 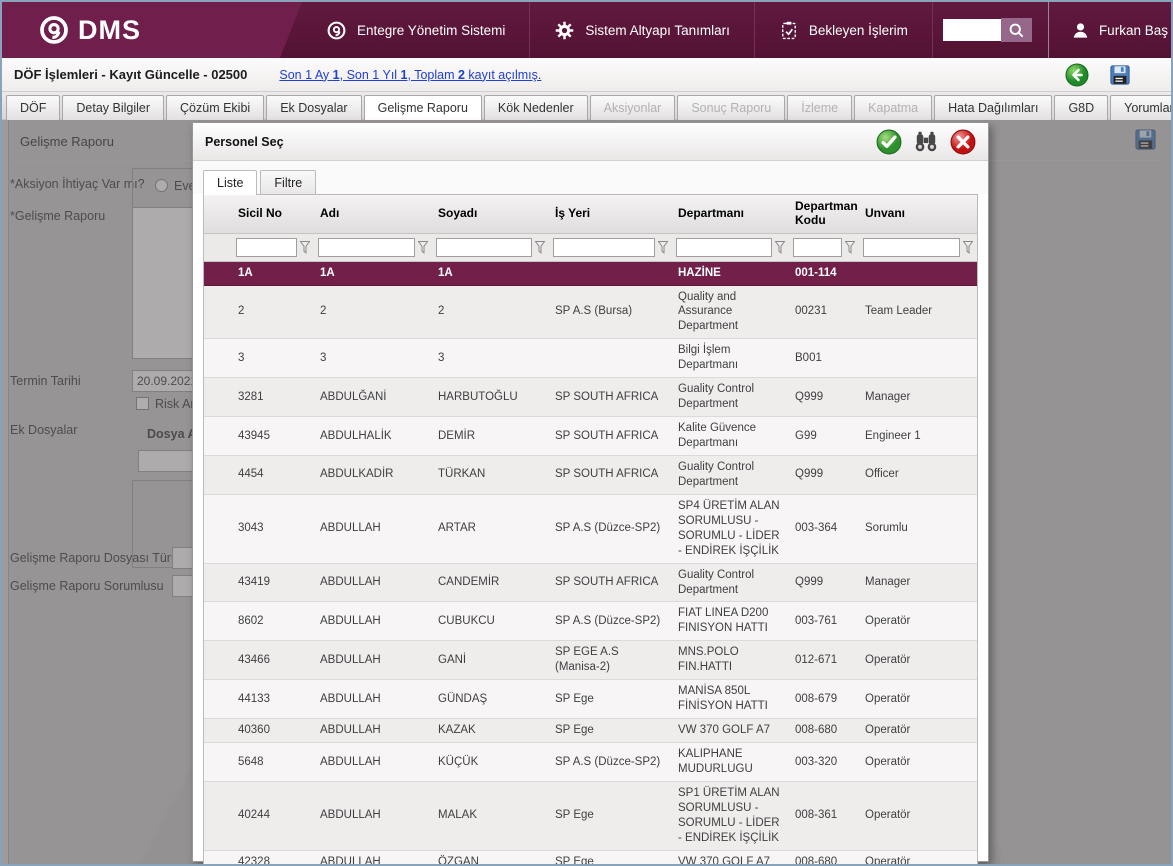 I want to click on cell: 012-671, so click(x=824, y=660).